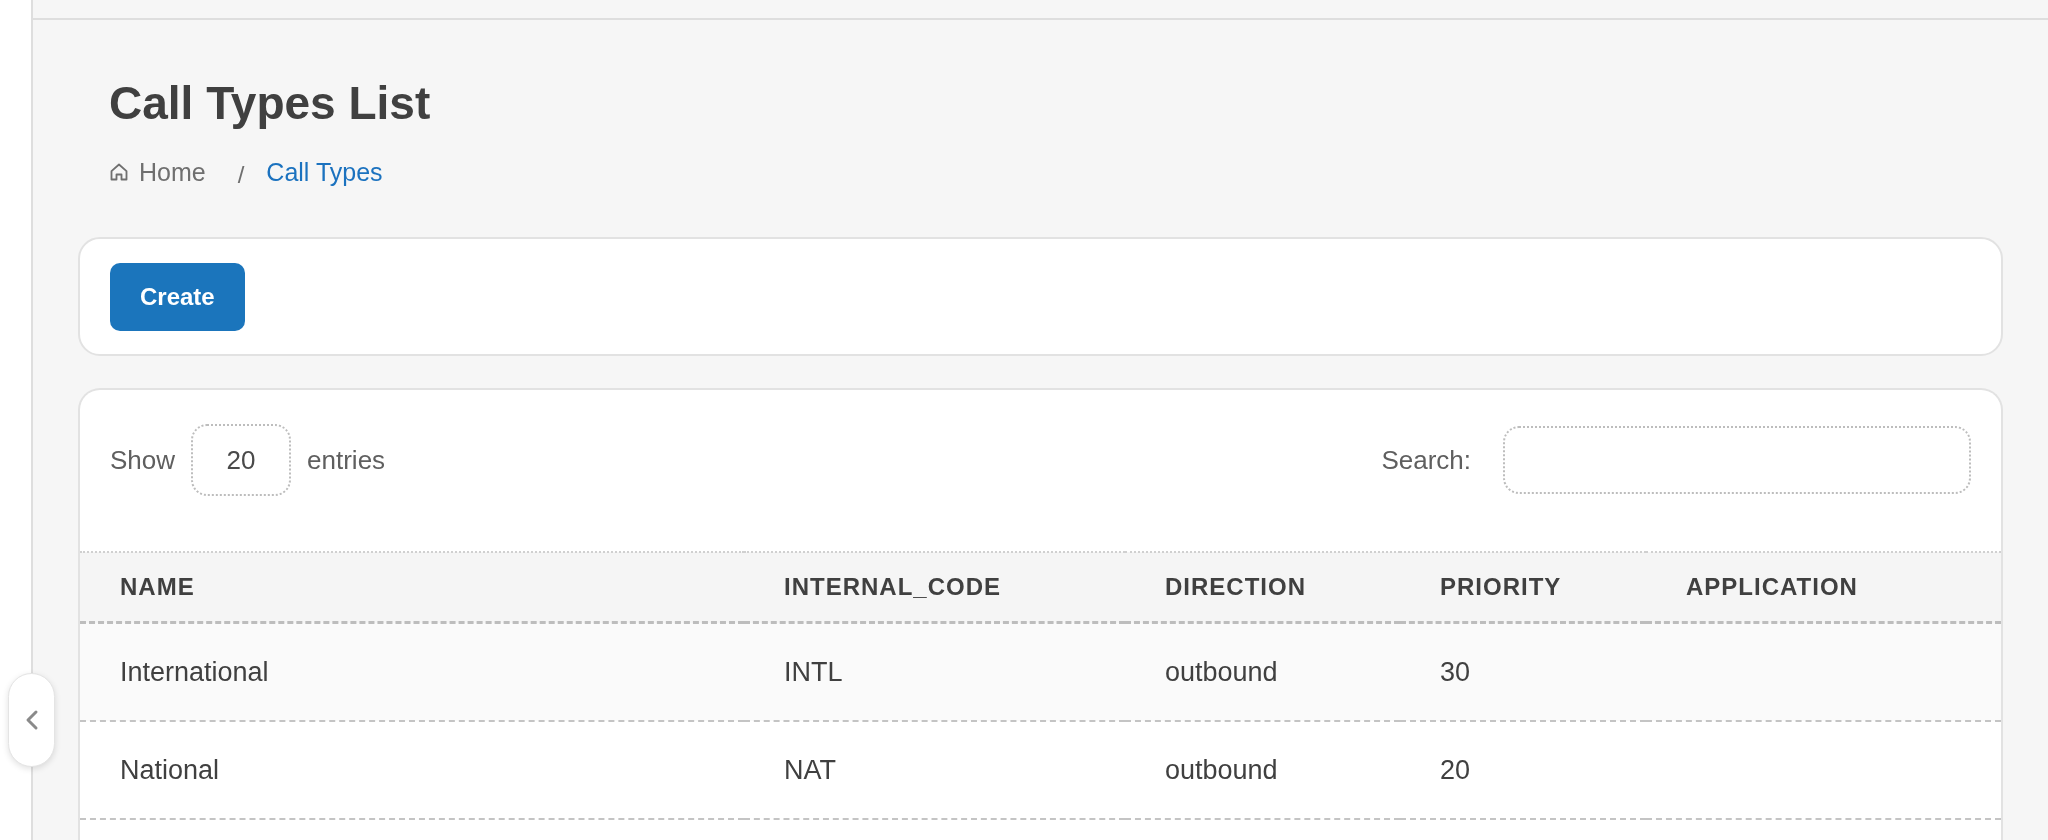  I want to click on entries-label: entries, so click(346, 460).